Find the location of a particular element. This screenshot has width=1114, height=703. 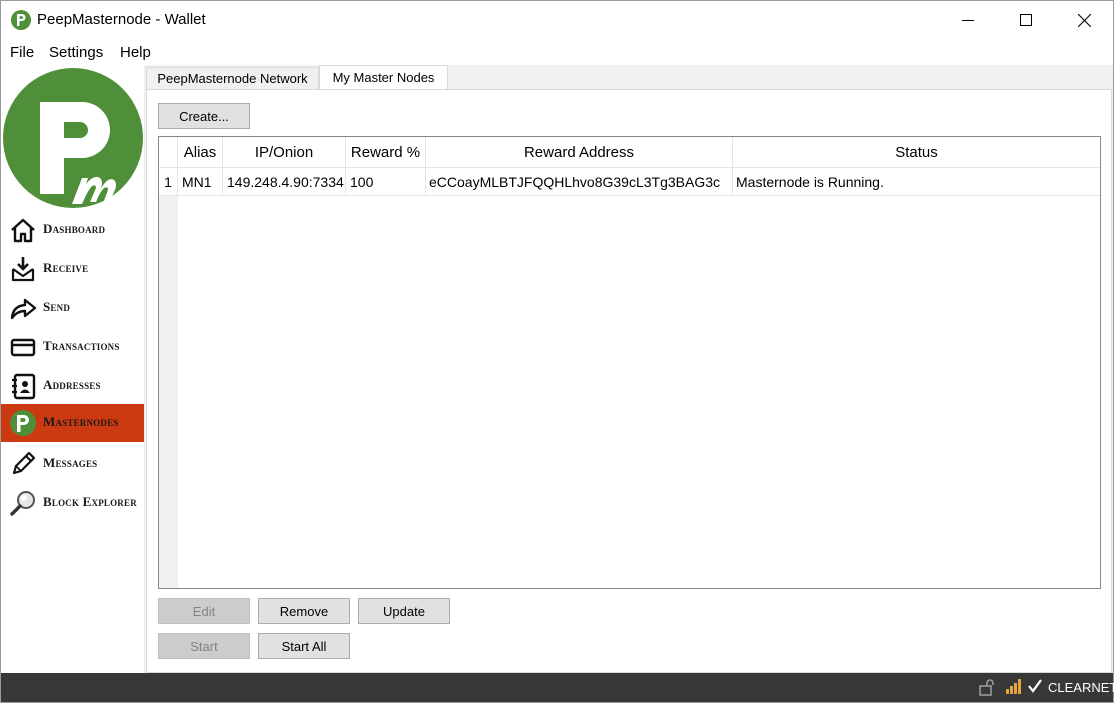

cell-ip: 149.248.4.90:7334 is located at coordinates (284, 182).